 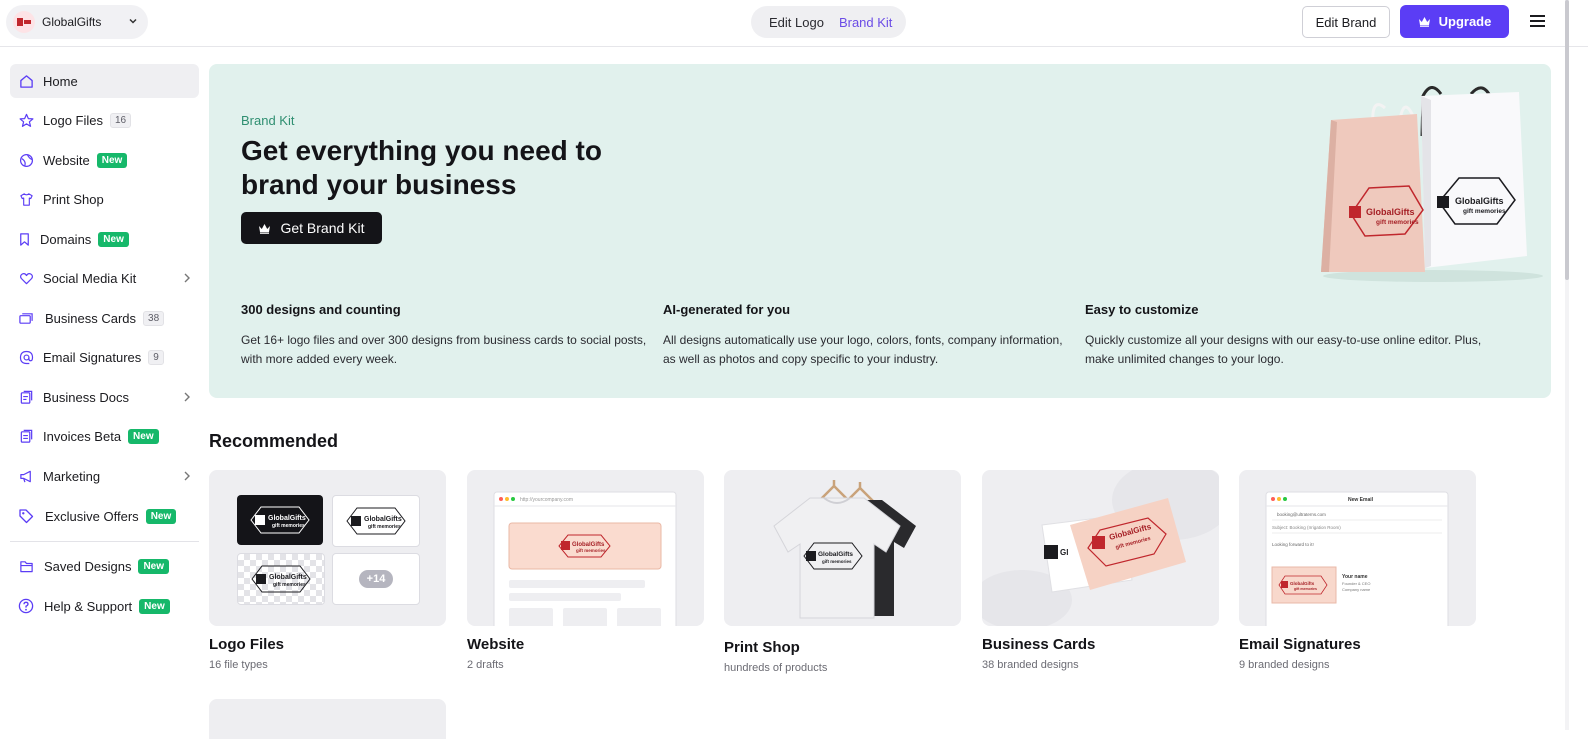 I want to click on sidebar-item-label: Help & Support, so click(x=88, y=606).